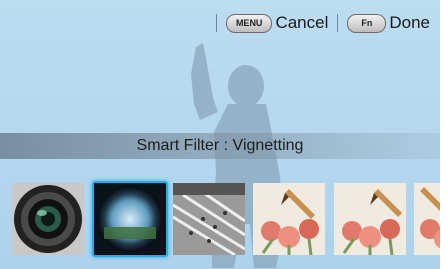 The image size is (447, 269). I want to click on top-bar: MENU Cancel Fn Done, so click(318, 23).